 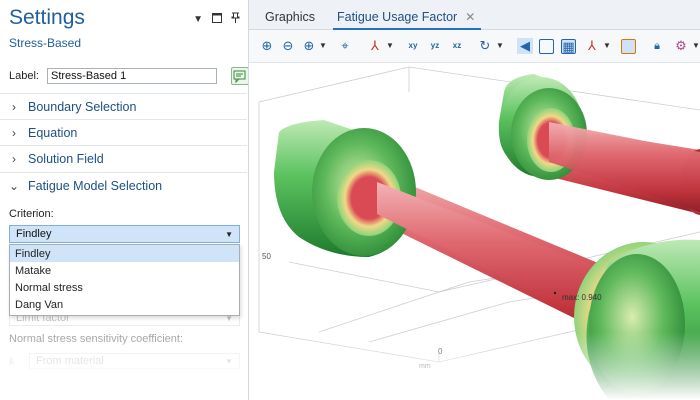 I want to click on section-equation: › Equation, so click(x=123, y=132).